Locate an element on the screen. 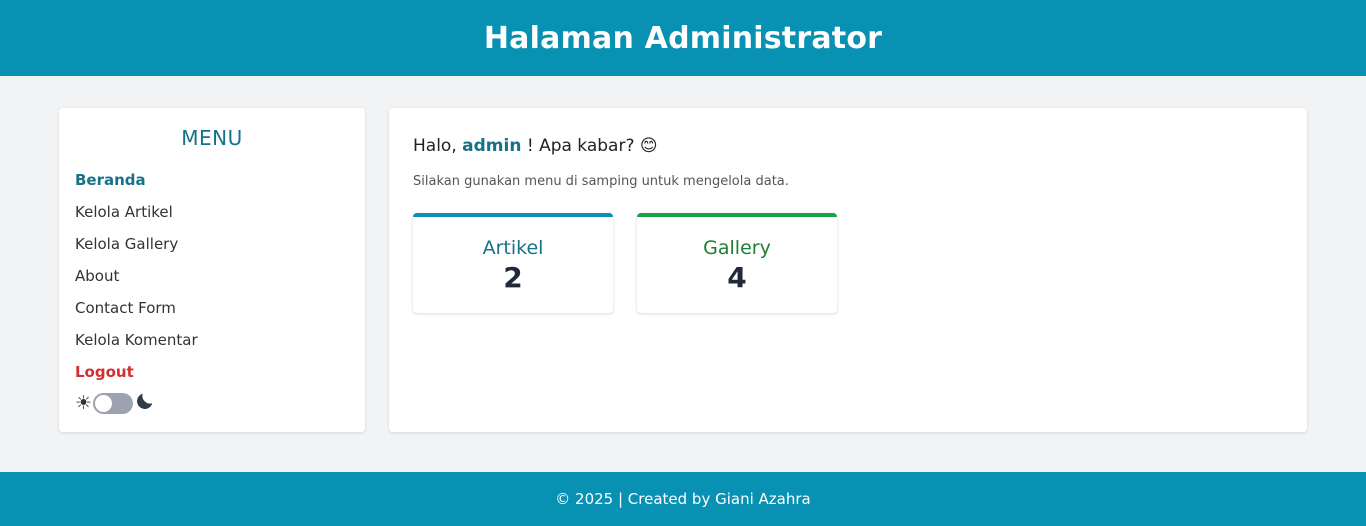  greeting-suffix: ! Apa kabar? 😊 is located at coordinates (592, 146).